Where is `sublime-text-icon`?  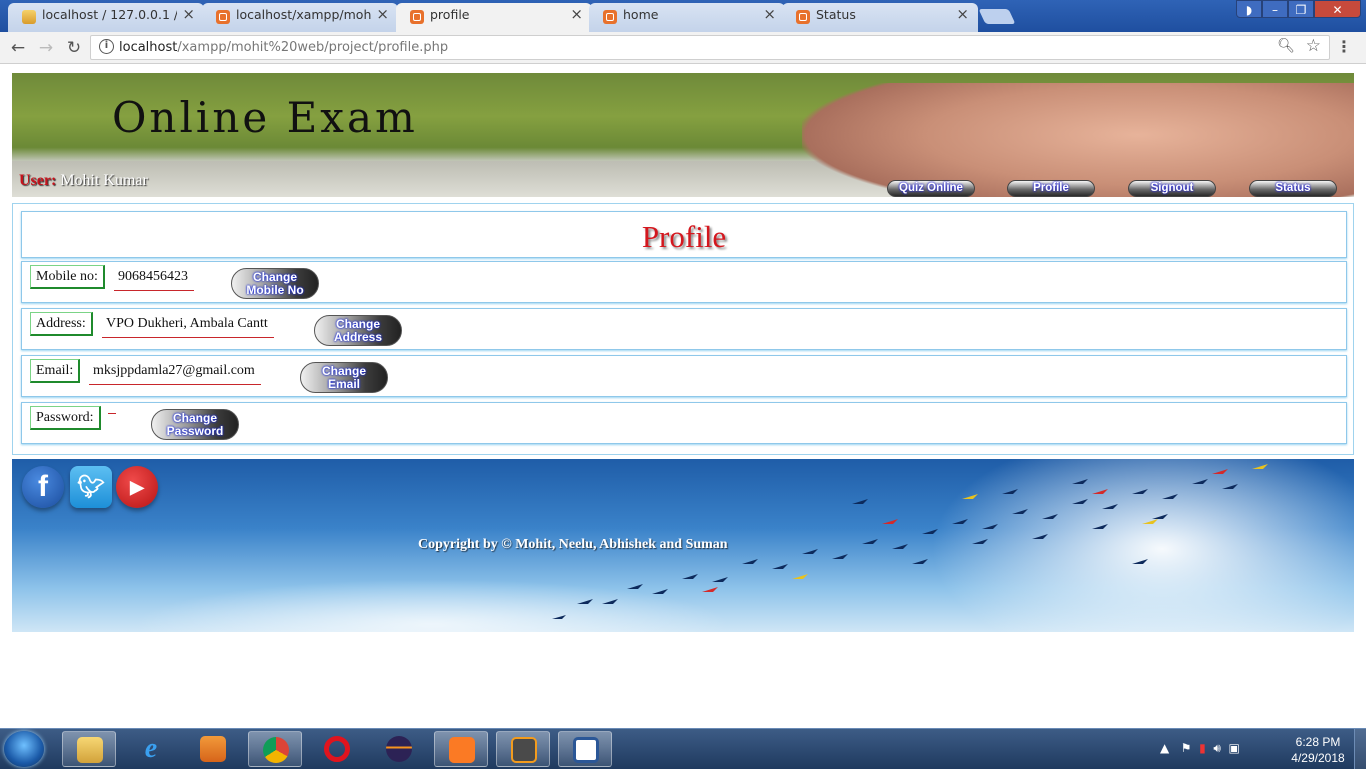
sublime-text-icon is located at coordinates (524, 750).